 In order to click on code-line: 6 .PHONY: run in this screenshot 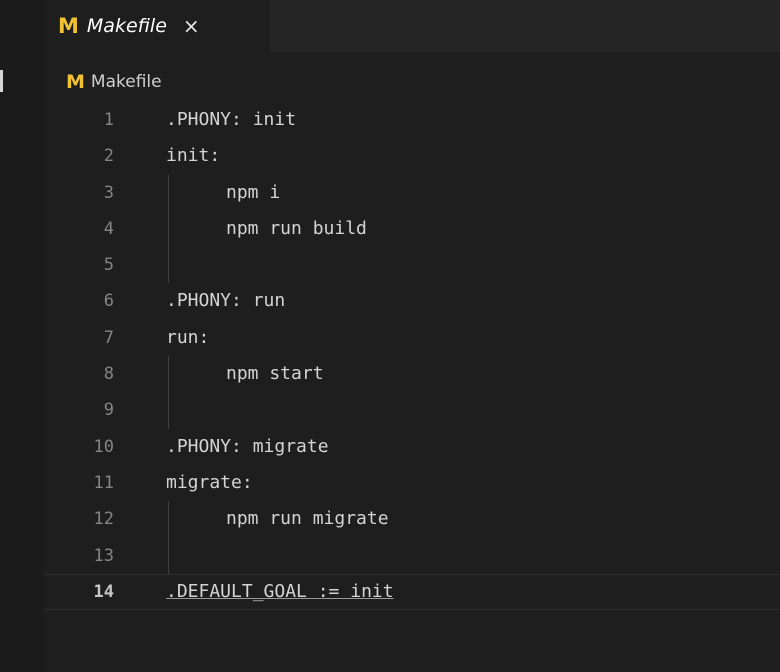, I will do `click(412, 301)`.